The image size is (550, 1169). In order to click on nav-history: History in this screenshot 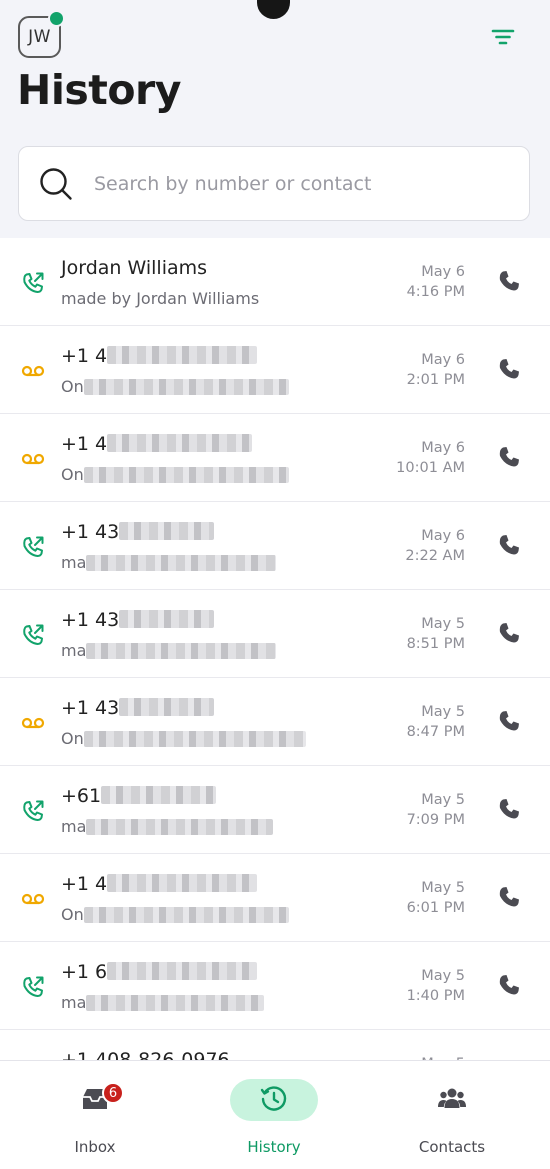, I will do `click(274, 1116)`.